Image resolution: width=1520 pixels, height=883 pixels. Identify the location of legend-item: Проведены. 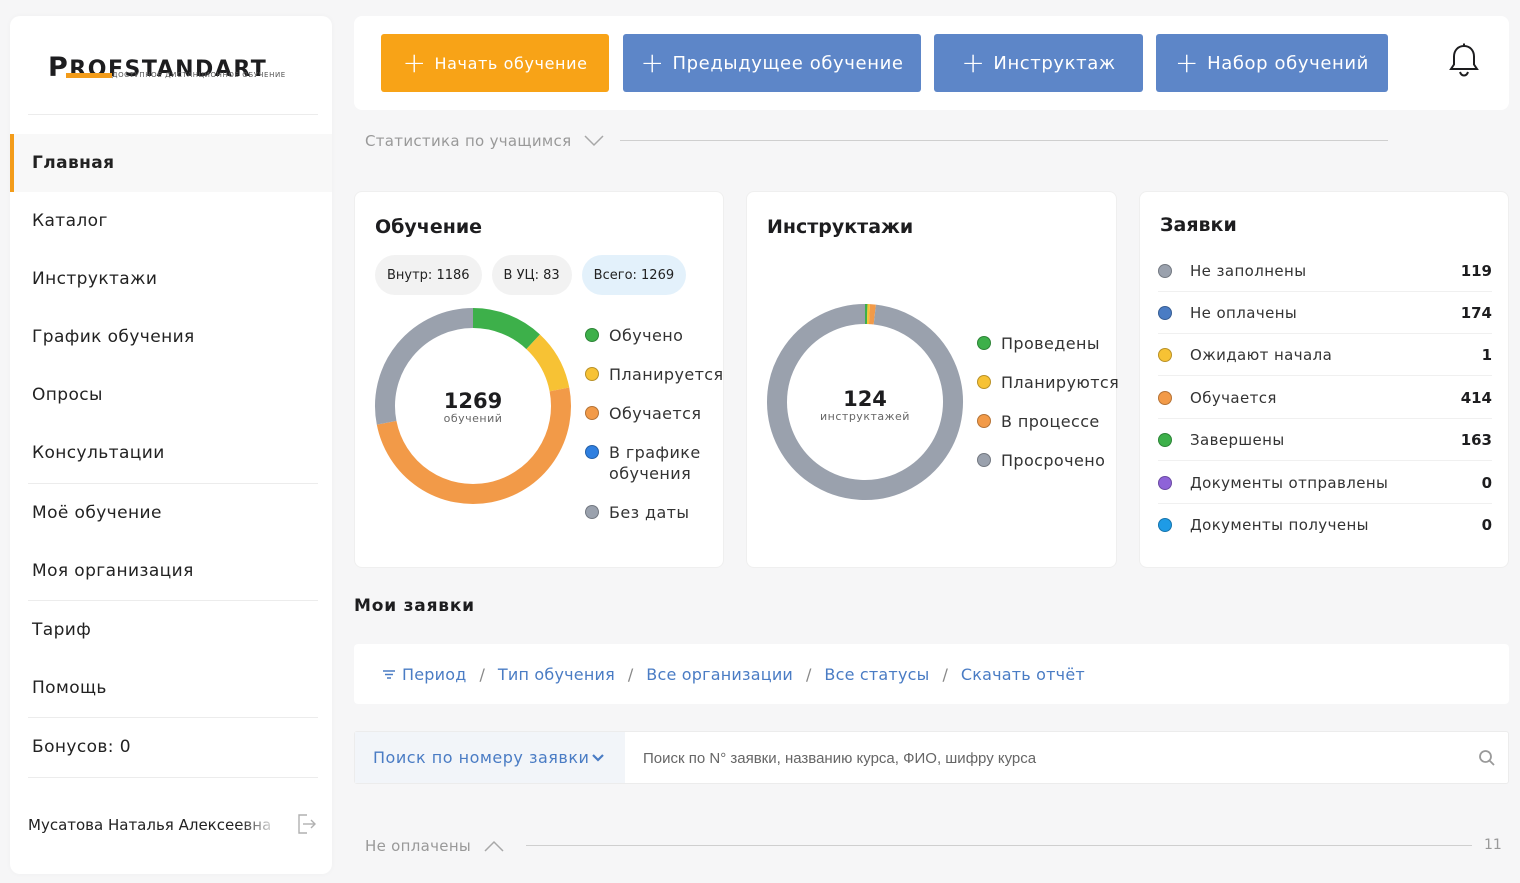
(1038, 343).